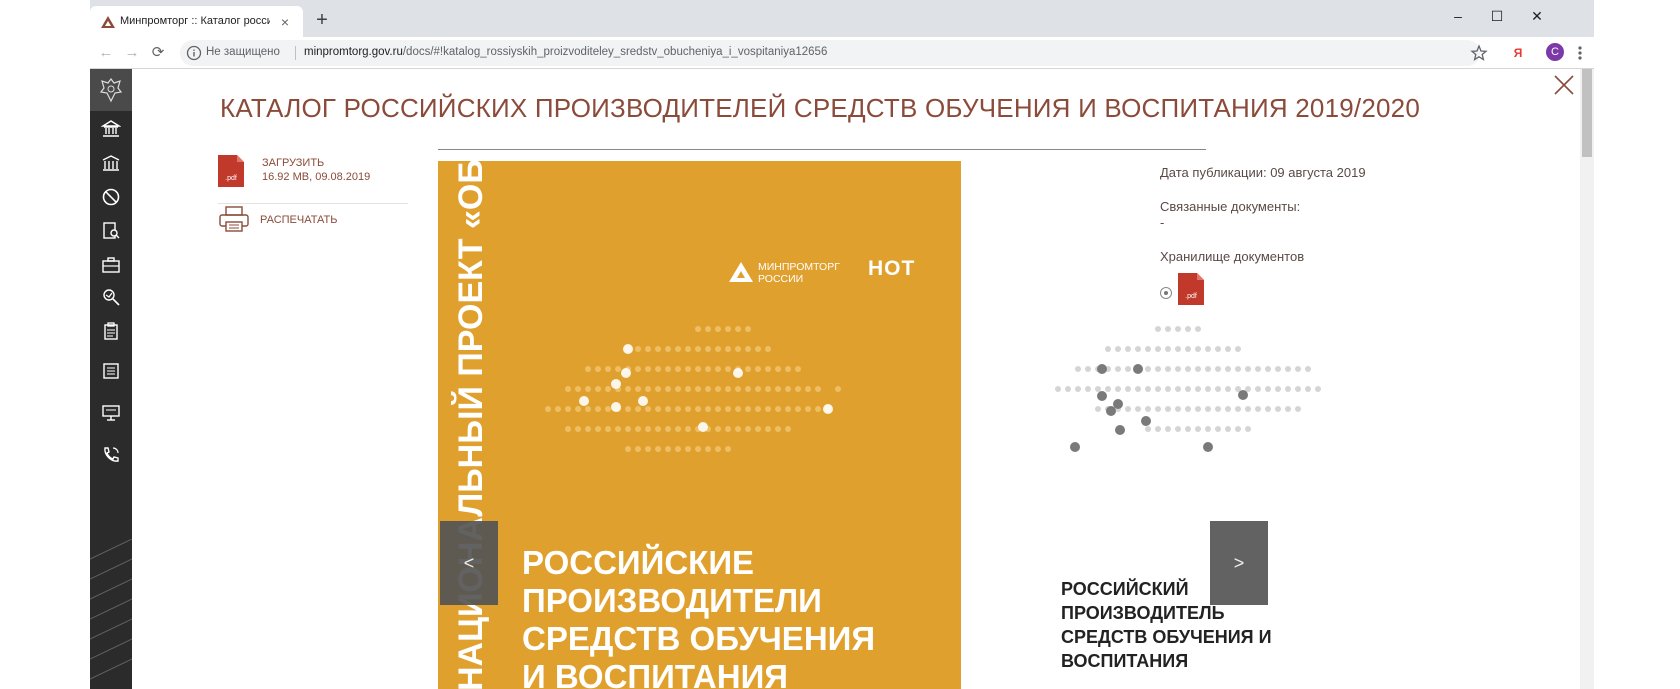  I want to click on yandex-extension-icon: Я, so click(1518, 53).